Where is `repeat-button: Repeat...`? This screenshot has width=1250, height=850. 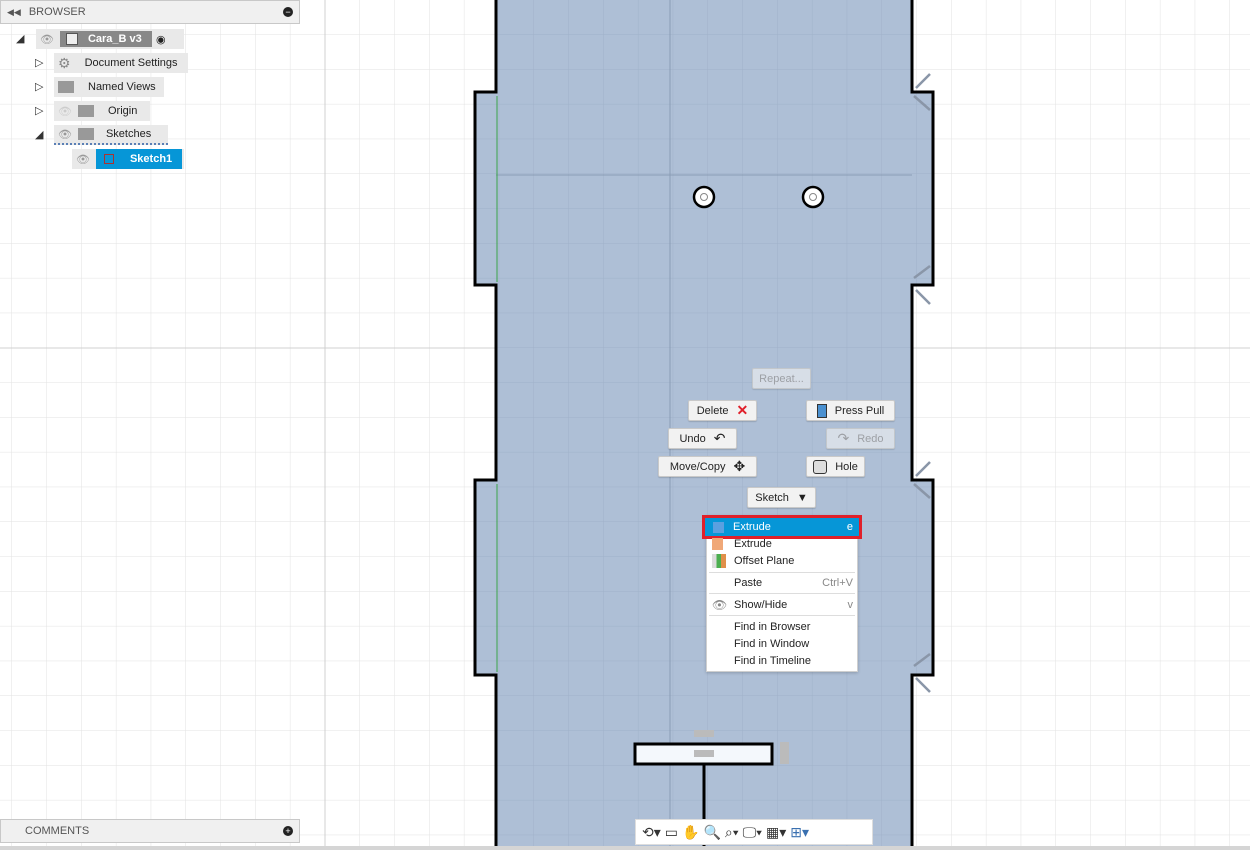
repeat-button: Repeat... is located at coordinates (781, 378).